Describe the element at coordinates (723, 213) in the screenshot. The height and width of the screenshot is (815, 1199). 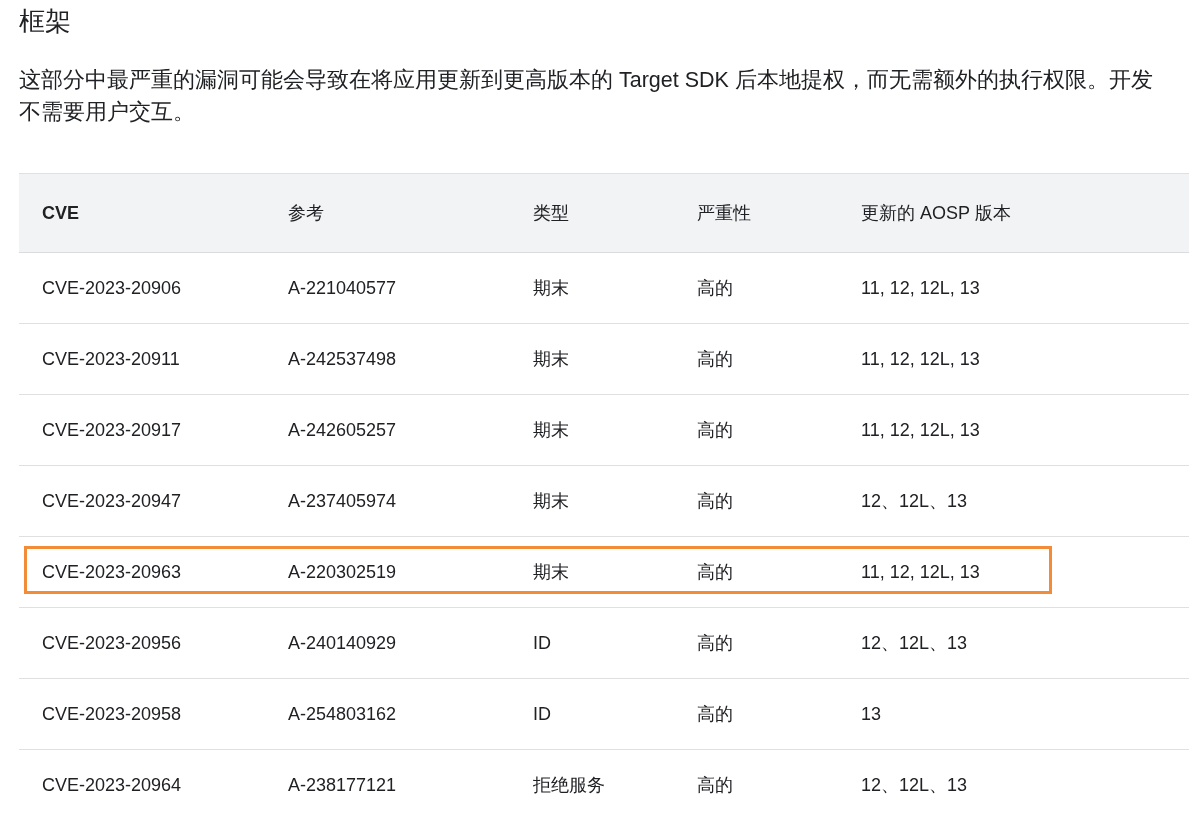
I see `column-header: 严重性` at that location.